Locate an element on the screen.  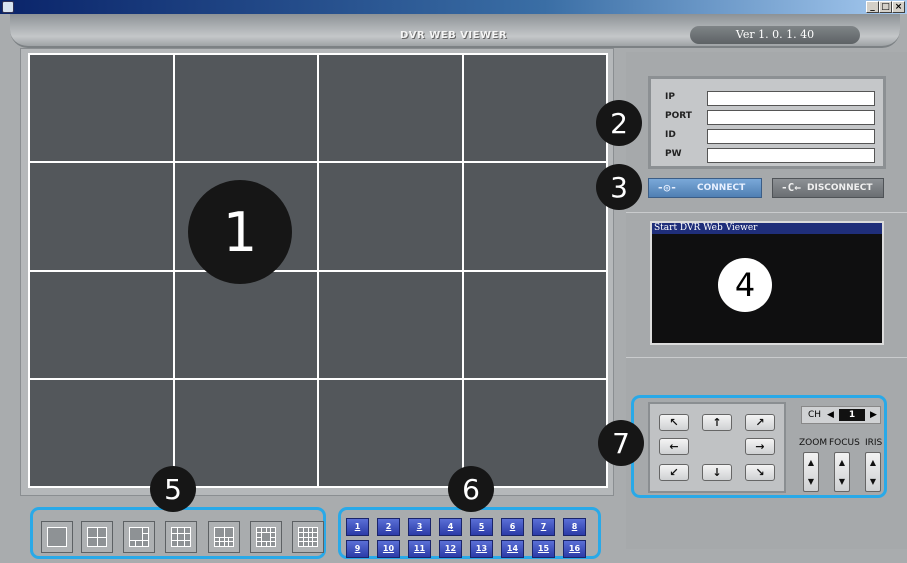
channel-label: CH is located at coordinates (815, 415).